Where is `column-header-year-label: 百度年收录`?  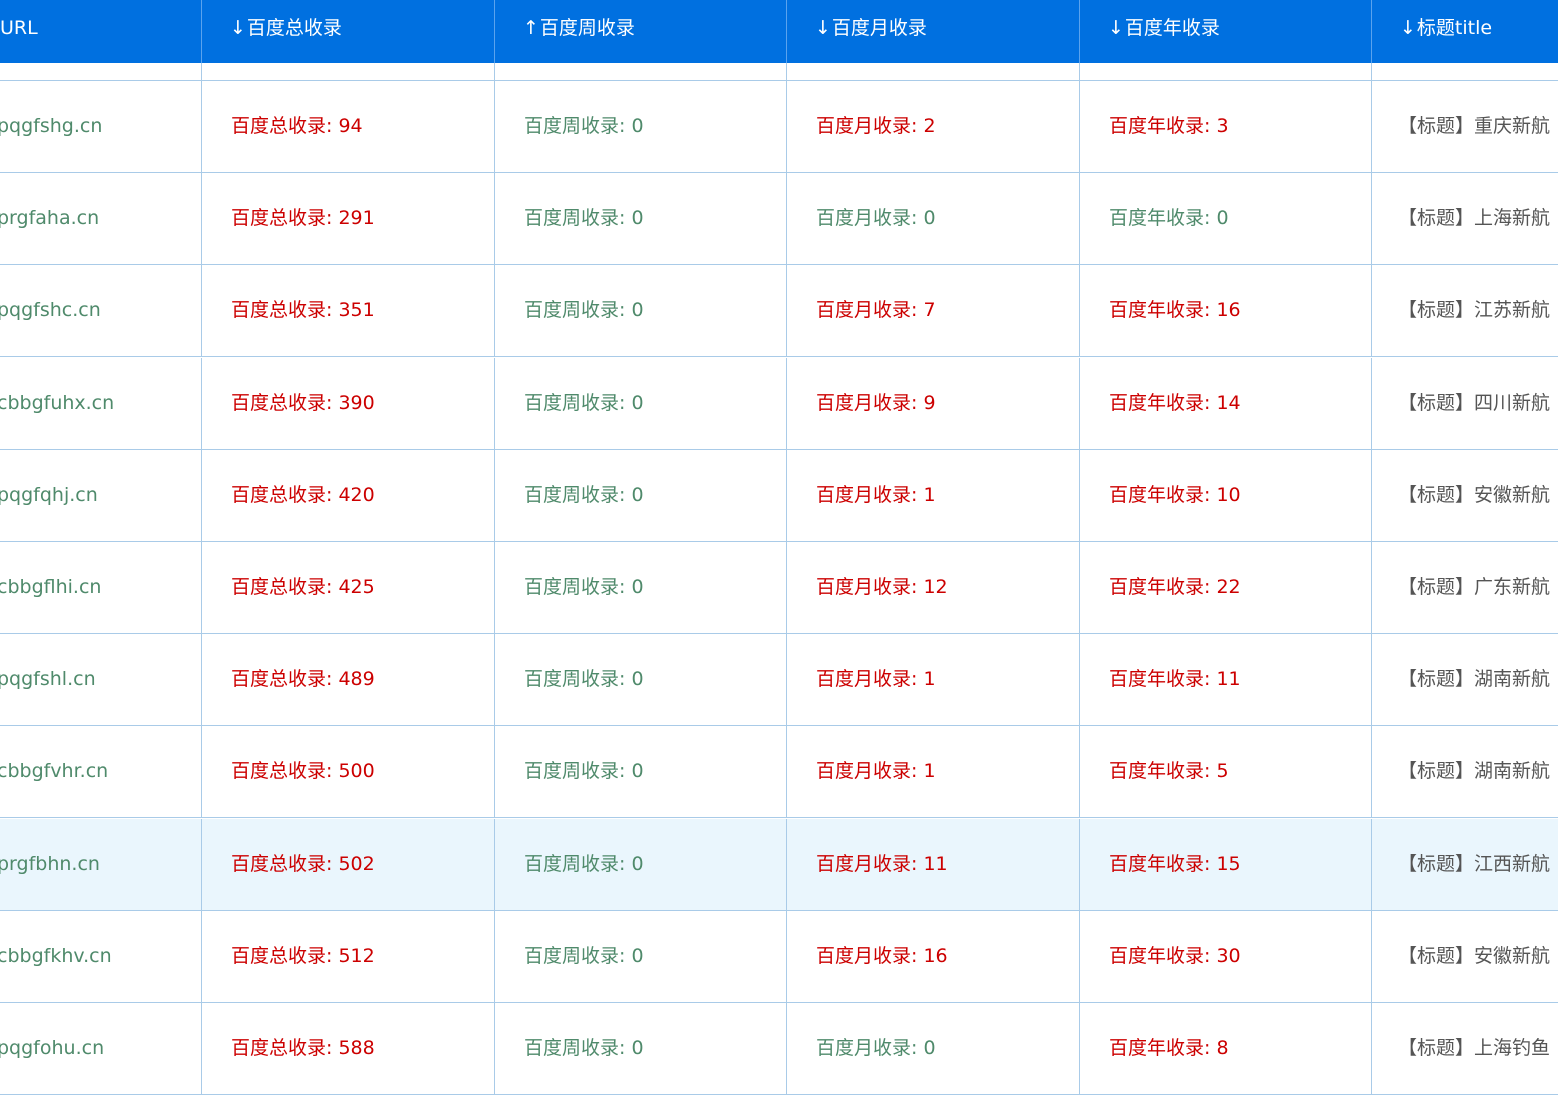
column-header-year-label: 百度年收录 is located at coordinates (1172, 28).